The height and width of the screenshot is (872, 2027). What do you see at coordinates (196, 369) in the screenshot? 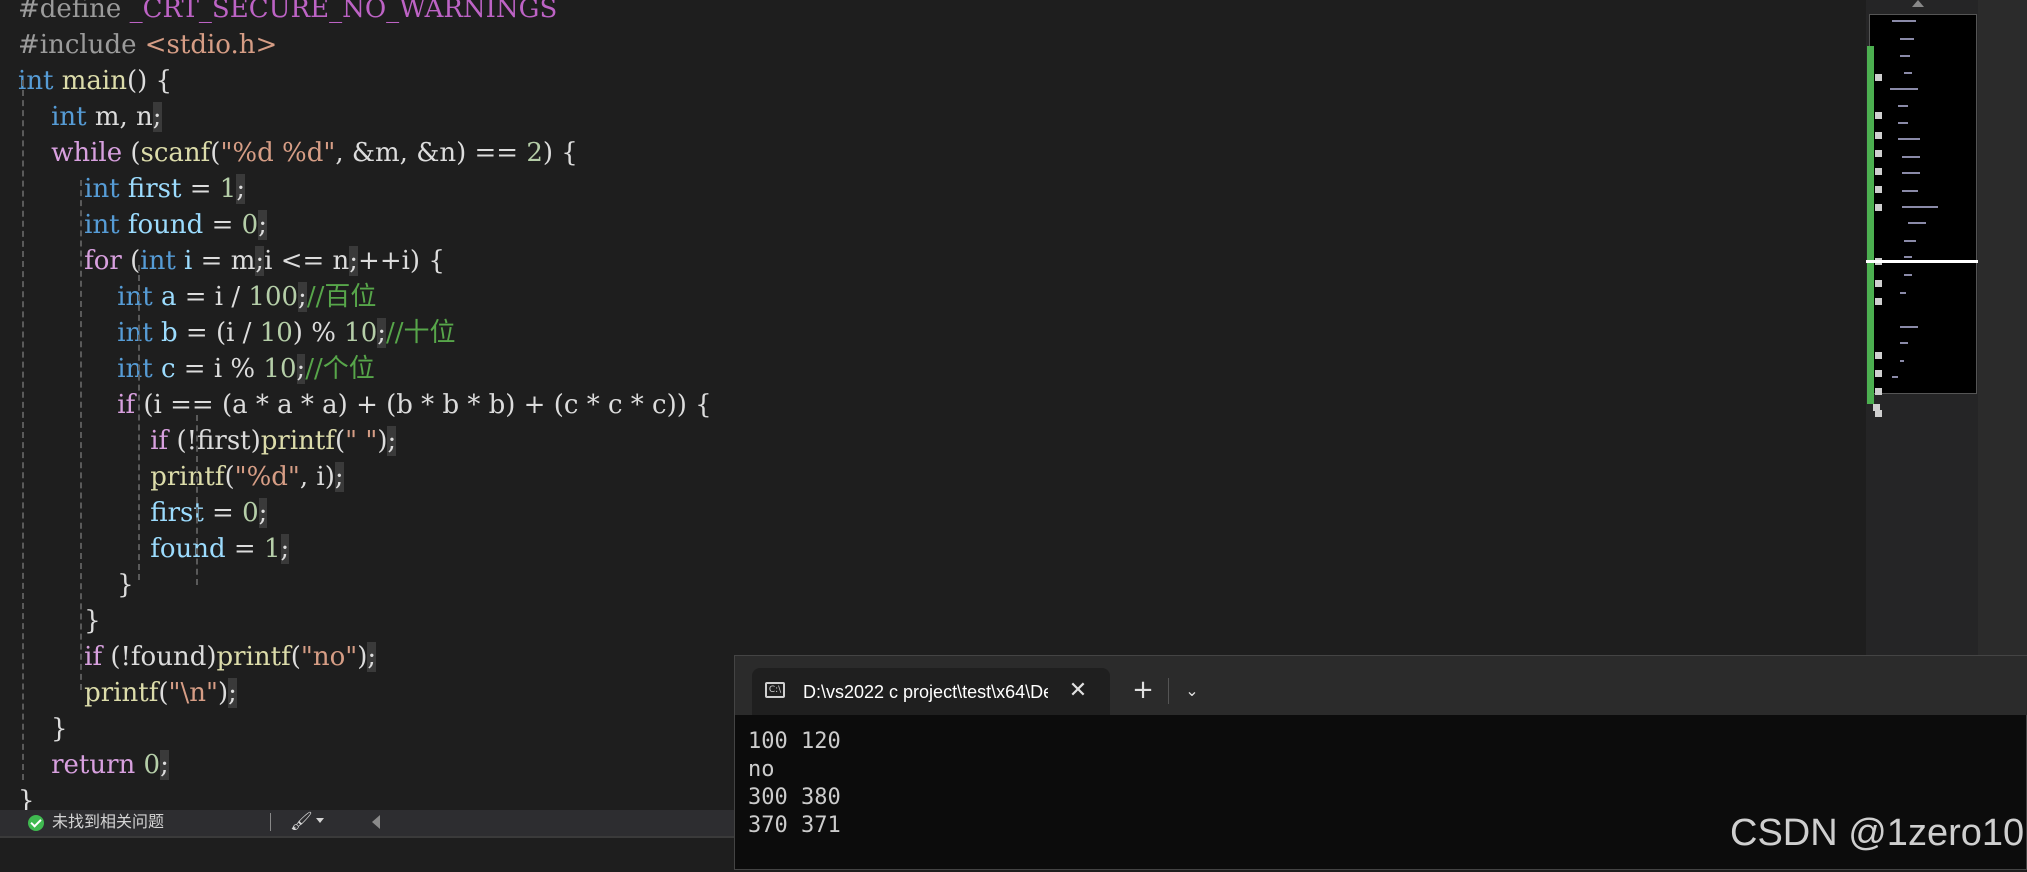
I see `code-line: int c = i % 10;//个位` at bounding box center [196, 369].